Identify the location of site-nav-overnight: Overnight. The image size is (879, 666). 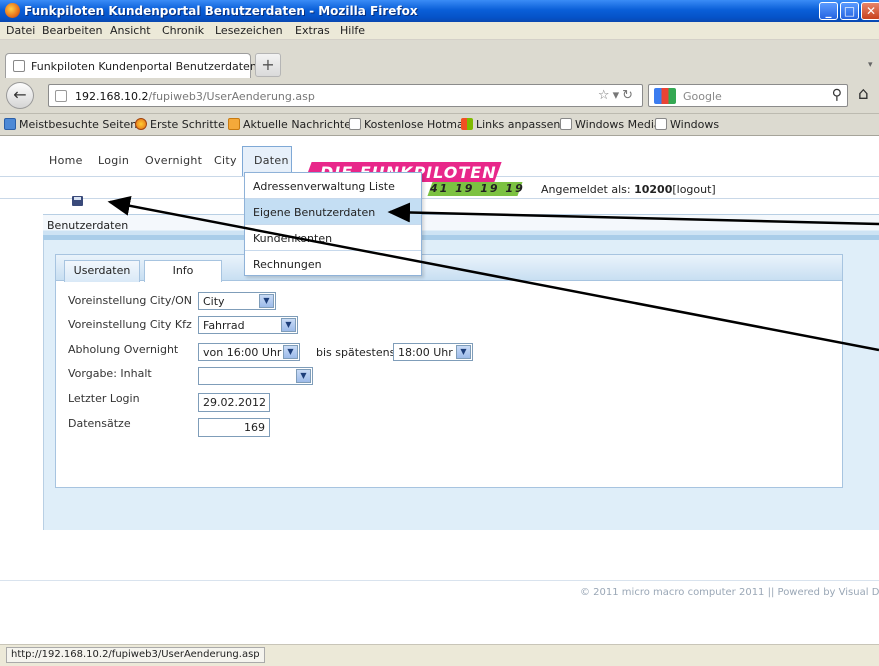
(173, 160).